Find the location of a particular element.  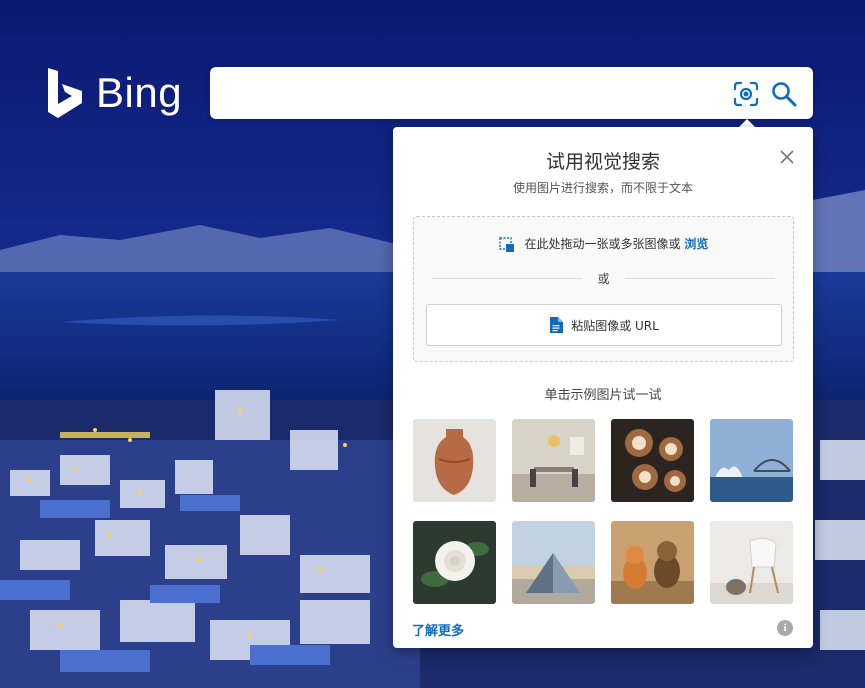

paste-label: 粘贴图像或 URL is located at coordinates (615, 325).